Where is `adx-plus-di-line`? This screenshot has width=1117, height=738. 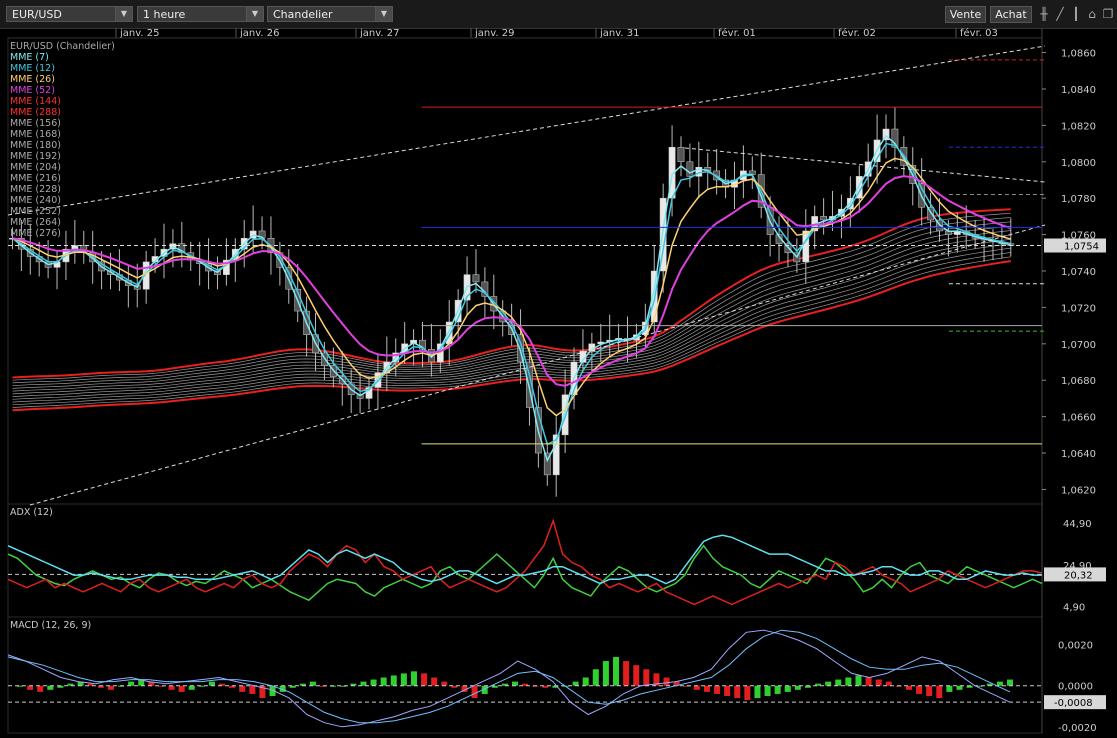 adx-plus-di-line is located at coordinates (525, 573).